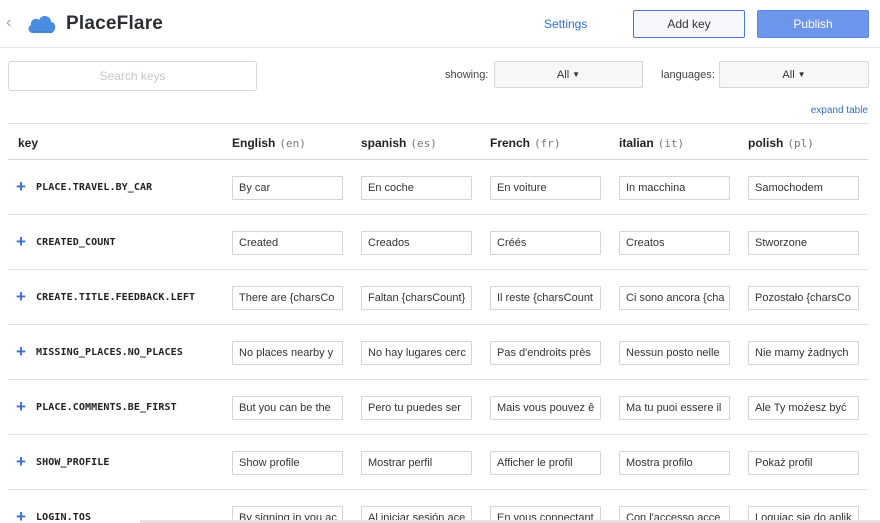 The image size is (880, 523). Describe the element at coordinates (254, 143) in the screenshot. I see `language-name: English` at that location.